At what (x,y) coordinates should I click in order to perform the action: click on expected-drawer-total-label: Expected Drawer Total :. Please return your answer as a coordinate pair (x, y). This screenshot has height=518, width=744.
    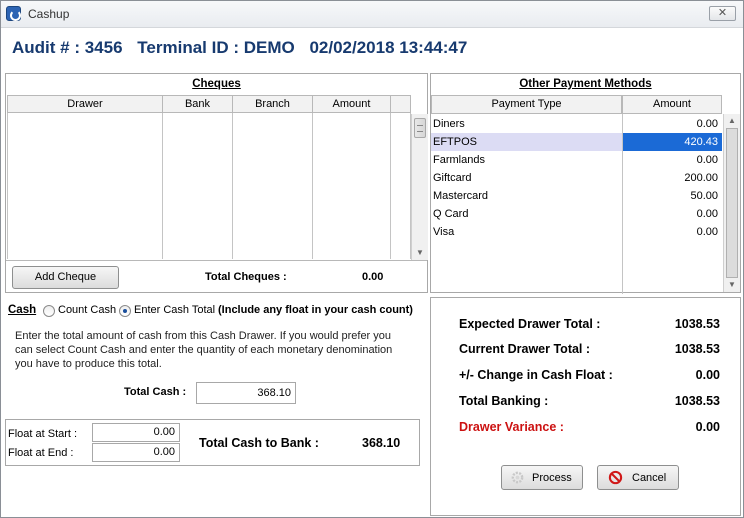
    Looking at the image, I should click on (530, 324).